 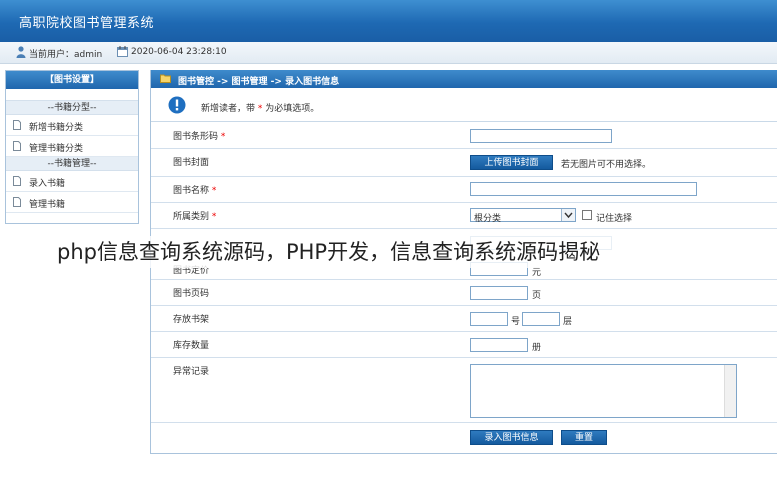 I want to click on sidebar-item-manage-books: 管理书籍, so click(x=72, y=202).